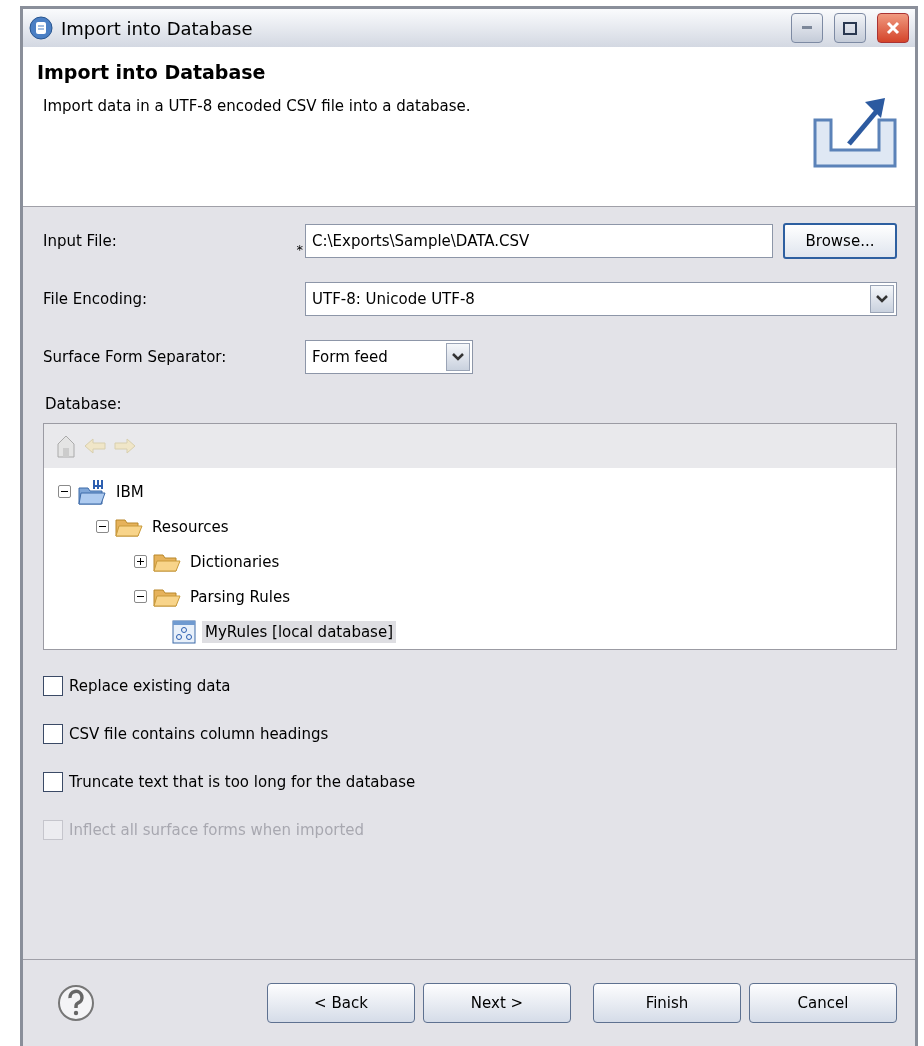  Describe the element at coordinates (601, 299) in the screenshot. I see `encoding-dropdown: UTF-8: Unicode UTF-8` at that location.